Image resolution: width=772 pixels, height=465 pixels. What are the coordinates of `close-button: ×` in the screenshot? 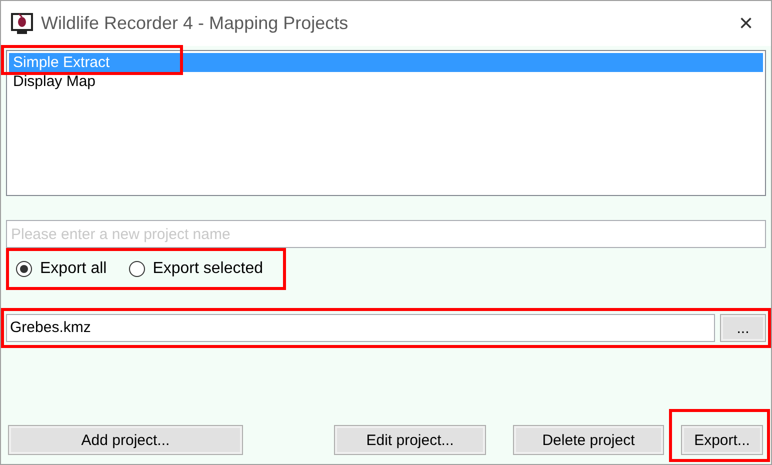 It's located at (746, 24).